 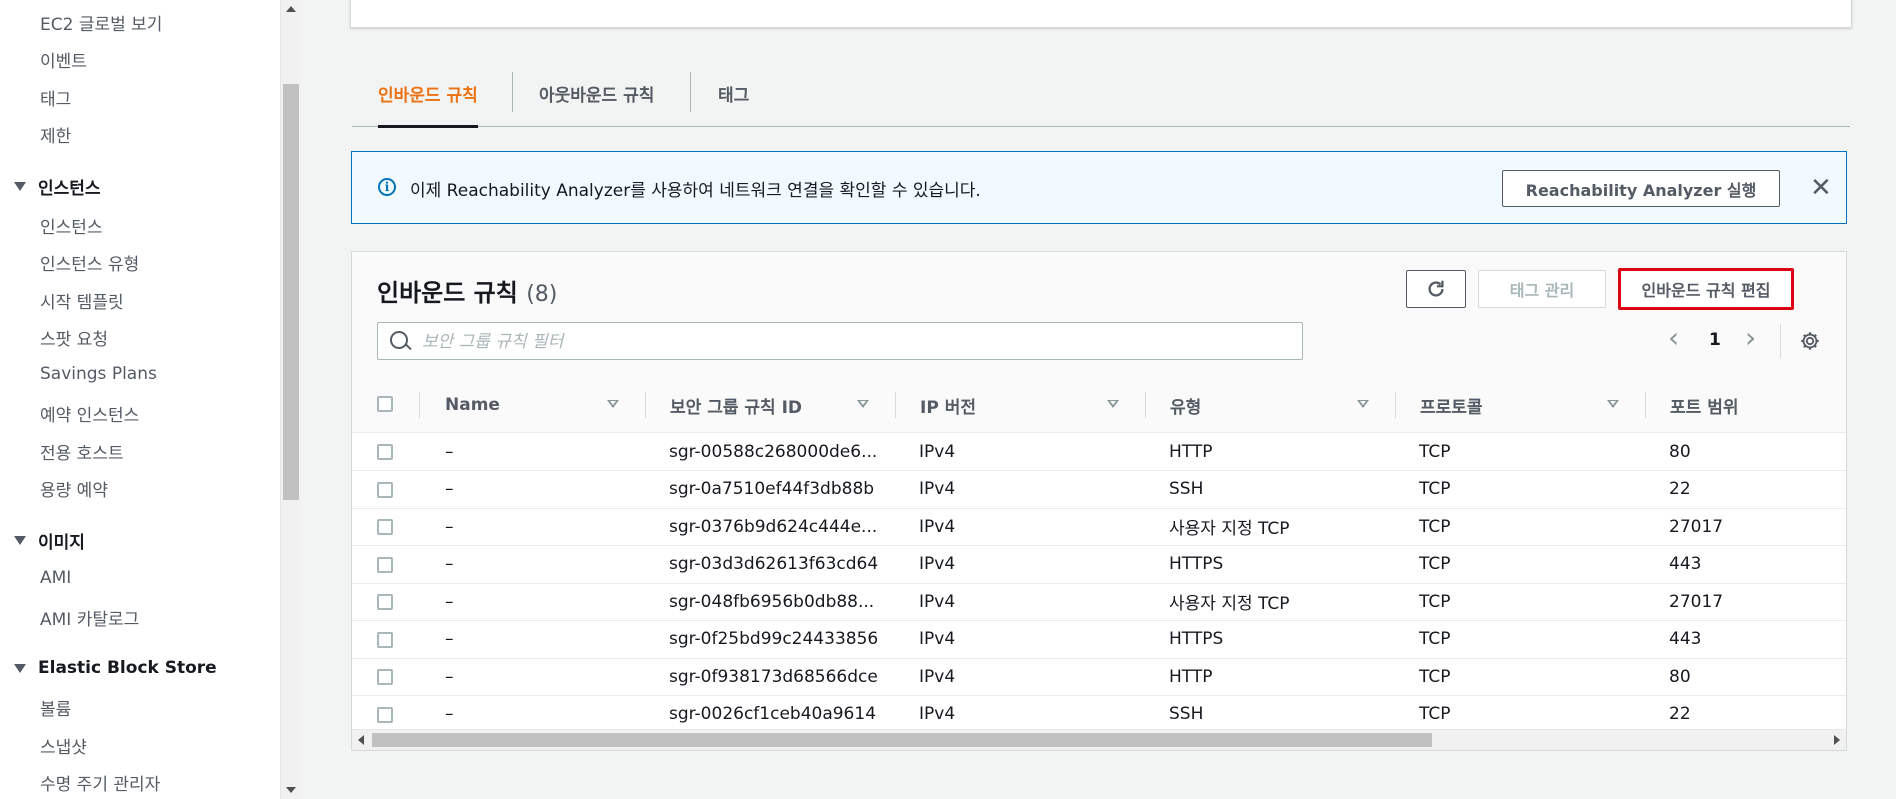 What do you see at coordinates (291, 9) in the screenshot?
I see `scroll-up-arrow-icon` at bounding box center [291, 9].